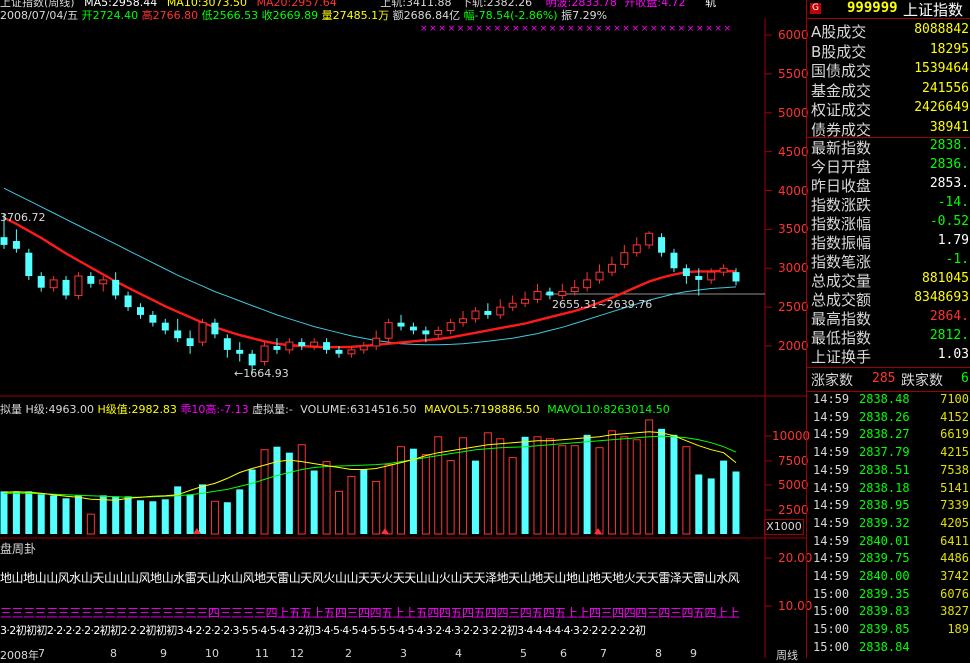 The width and height of the screenshot is (970, 663). I want to click on date-tick: 11, so click(262, 653).